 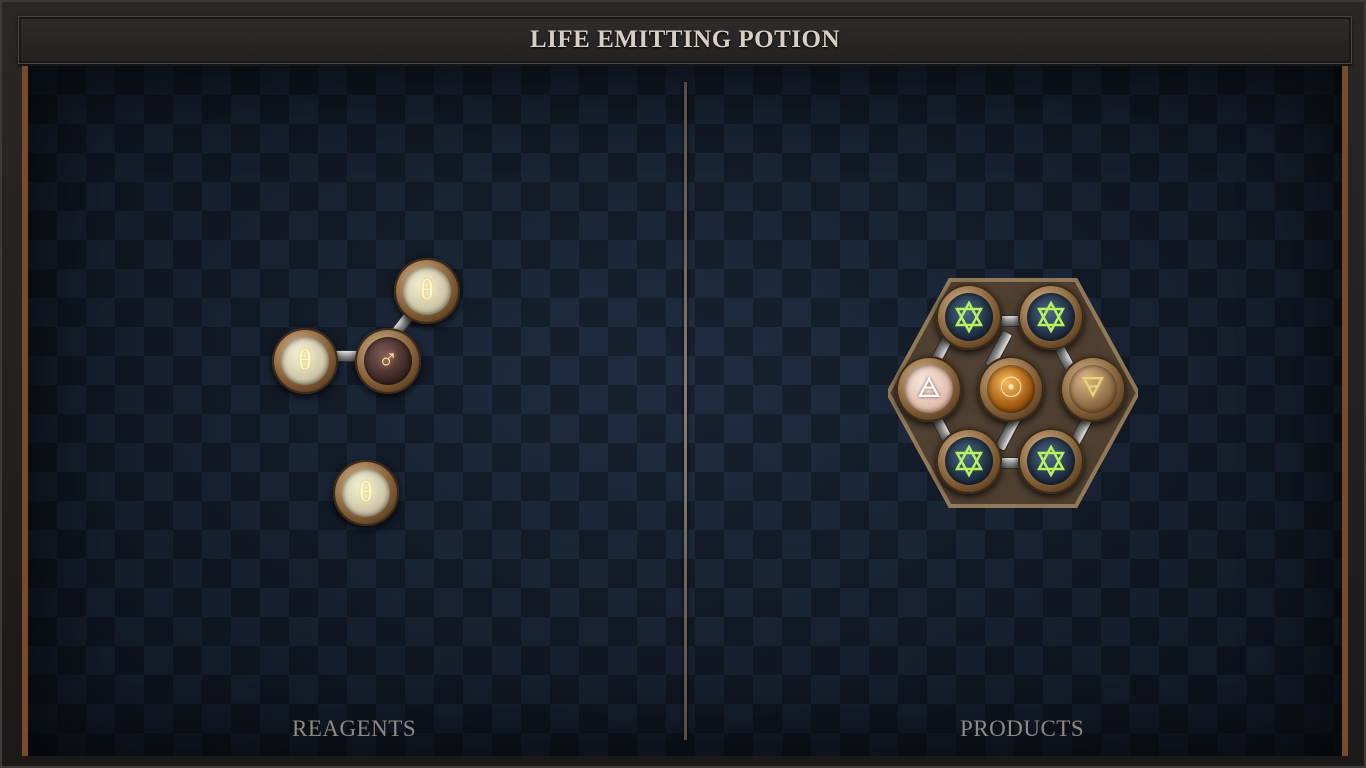 I want to click on product-atom-earth: 🜃, so click(x=1093, y=389).